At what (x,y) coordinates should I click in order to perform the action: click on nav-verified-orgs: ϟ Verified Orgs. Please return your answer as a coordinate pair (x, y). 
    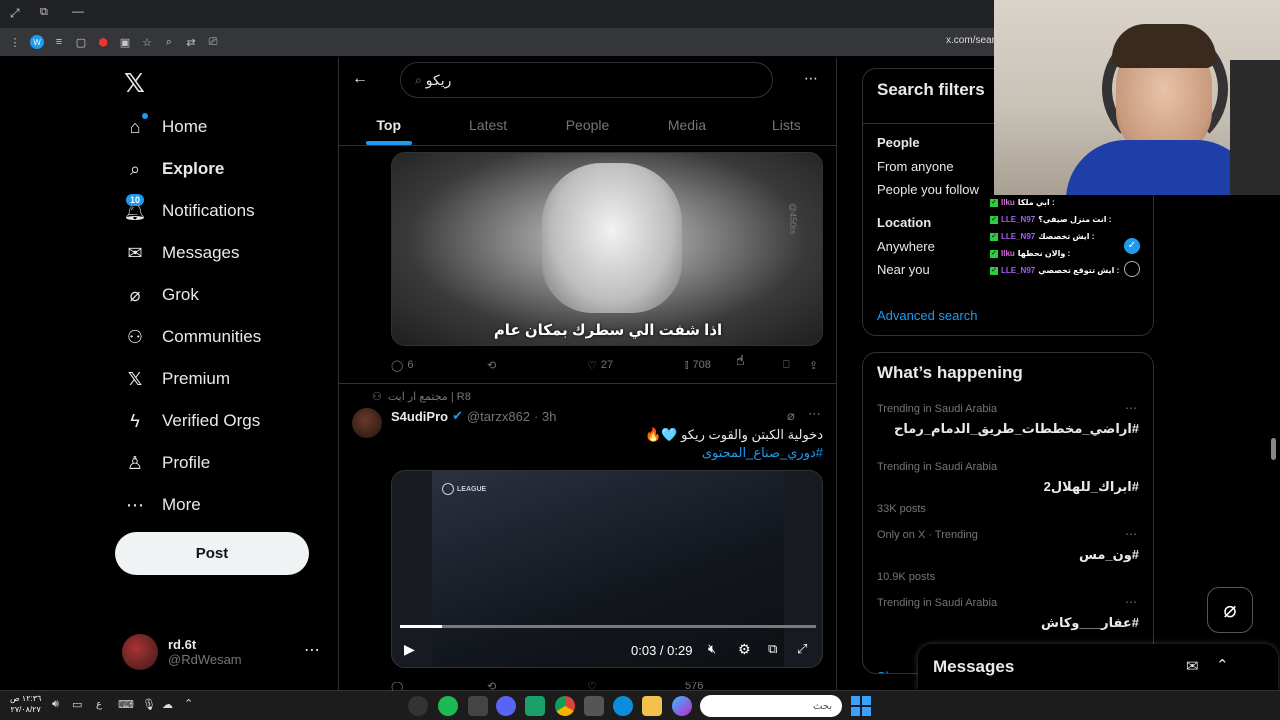
    Looking at the image, I should click on (223, 421).